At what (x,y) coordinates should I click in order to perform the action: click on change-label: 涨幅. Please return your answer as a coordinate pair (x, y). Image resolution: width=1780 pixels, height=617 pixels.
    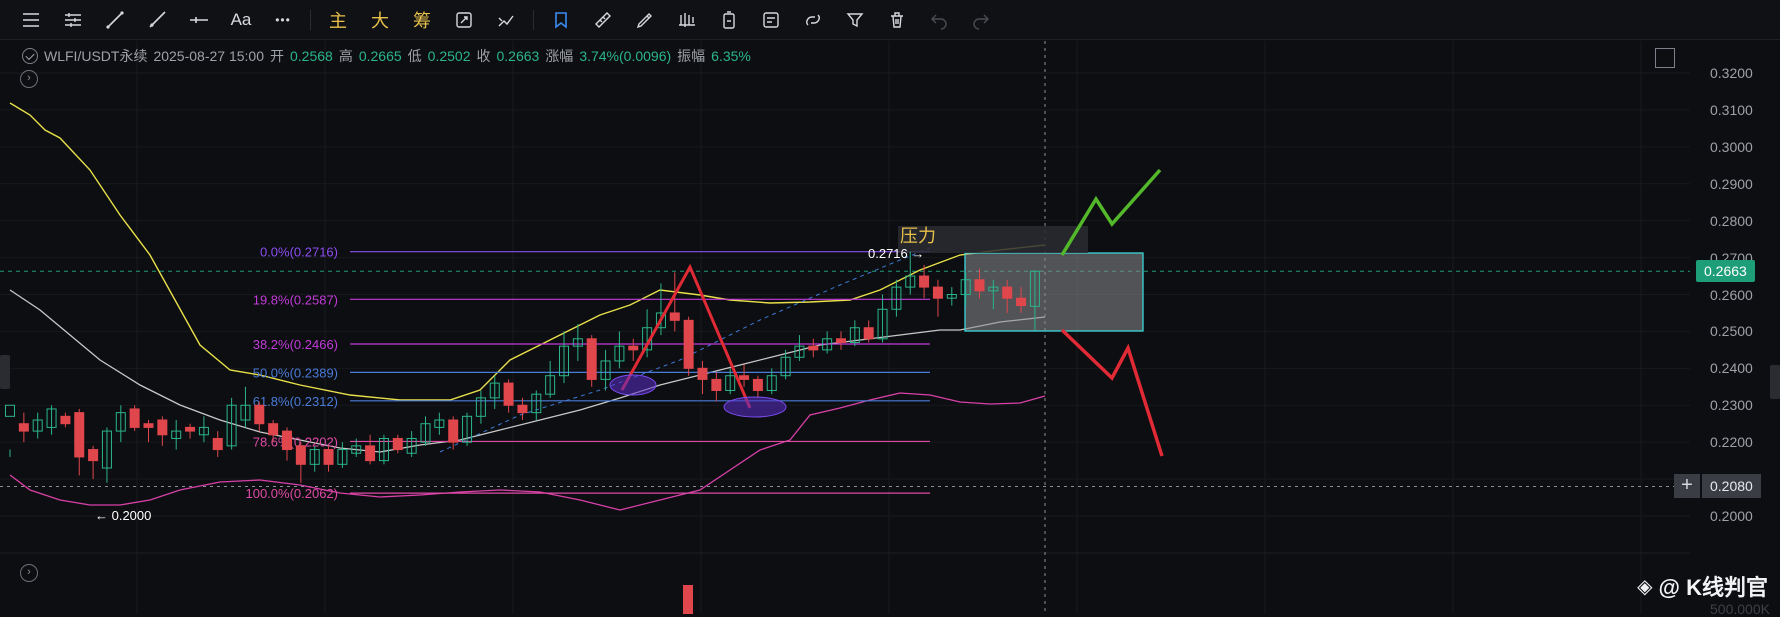
    Looking at the image, I should click on (559, 56).